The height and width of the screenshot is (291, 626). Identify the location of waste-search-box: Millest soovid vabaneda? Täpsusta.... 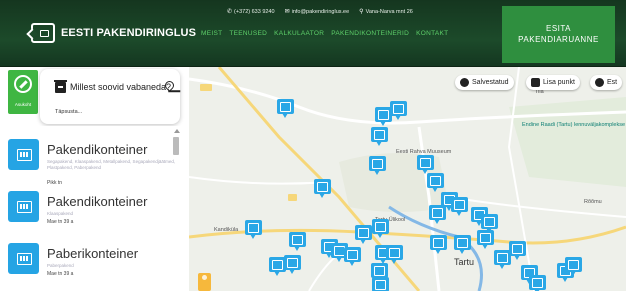
(110, 96).